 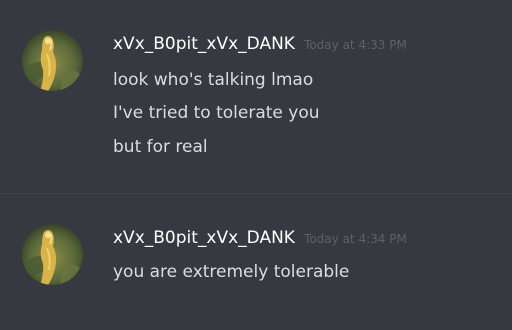 I want to click on message-header: xVx_B0pit_xVx_DANK Today at 4:34 PM, so click(x=260, y=238).